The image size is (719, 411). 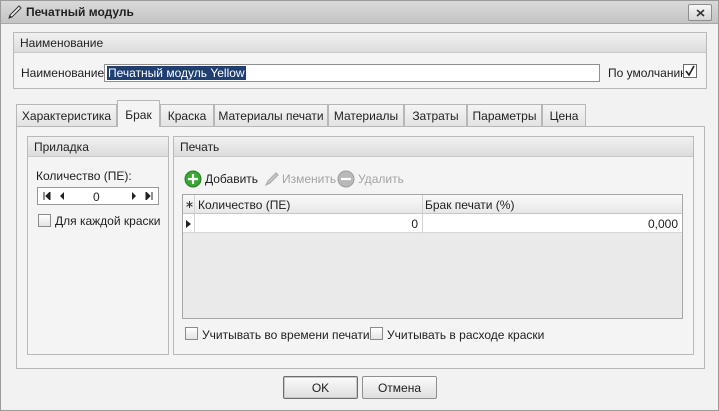 I want to click on makeready-qty-value: 0, so click(x=96, y=197).